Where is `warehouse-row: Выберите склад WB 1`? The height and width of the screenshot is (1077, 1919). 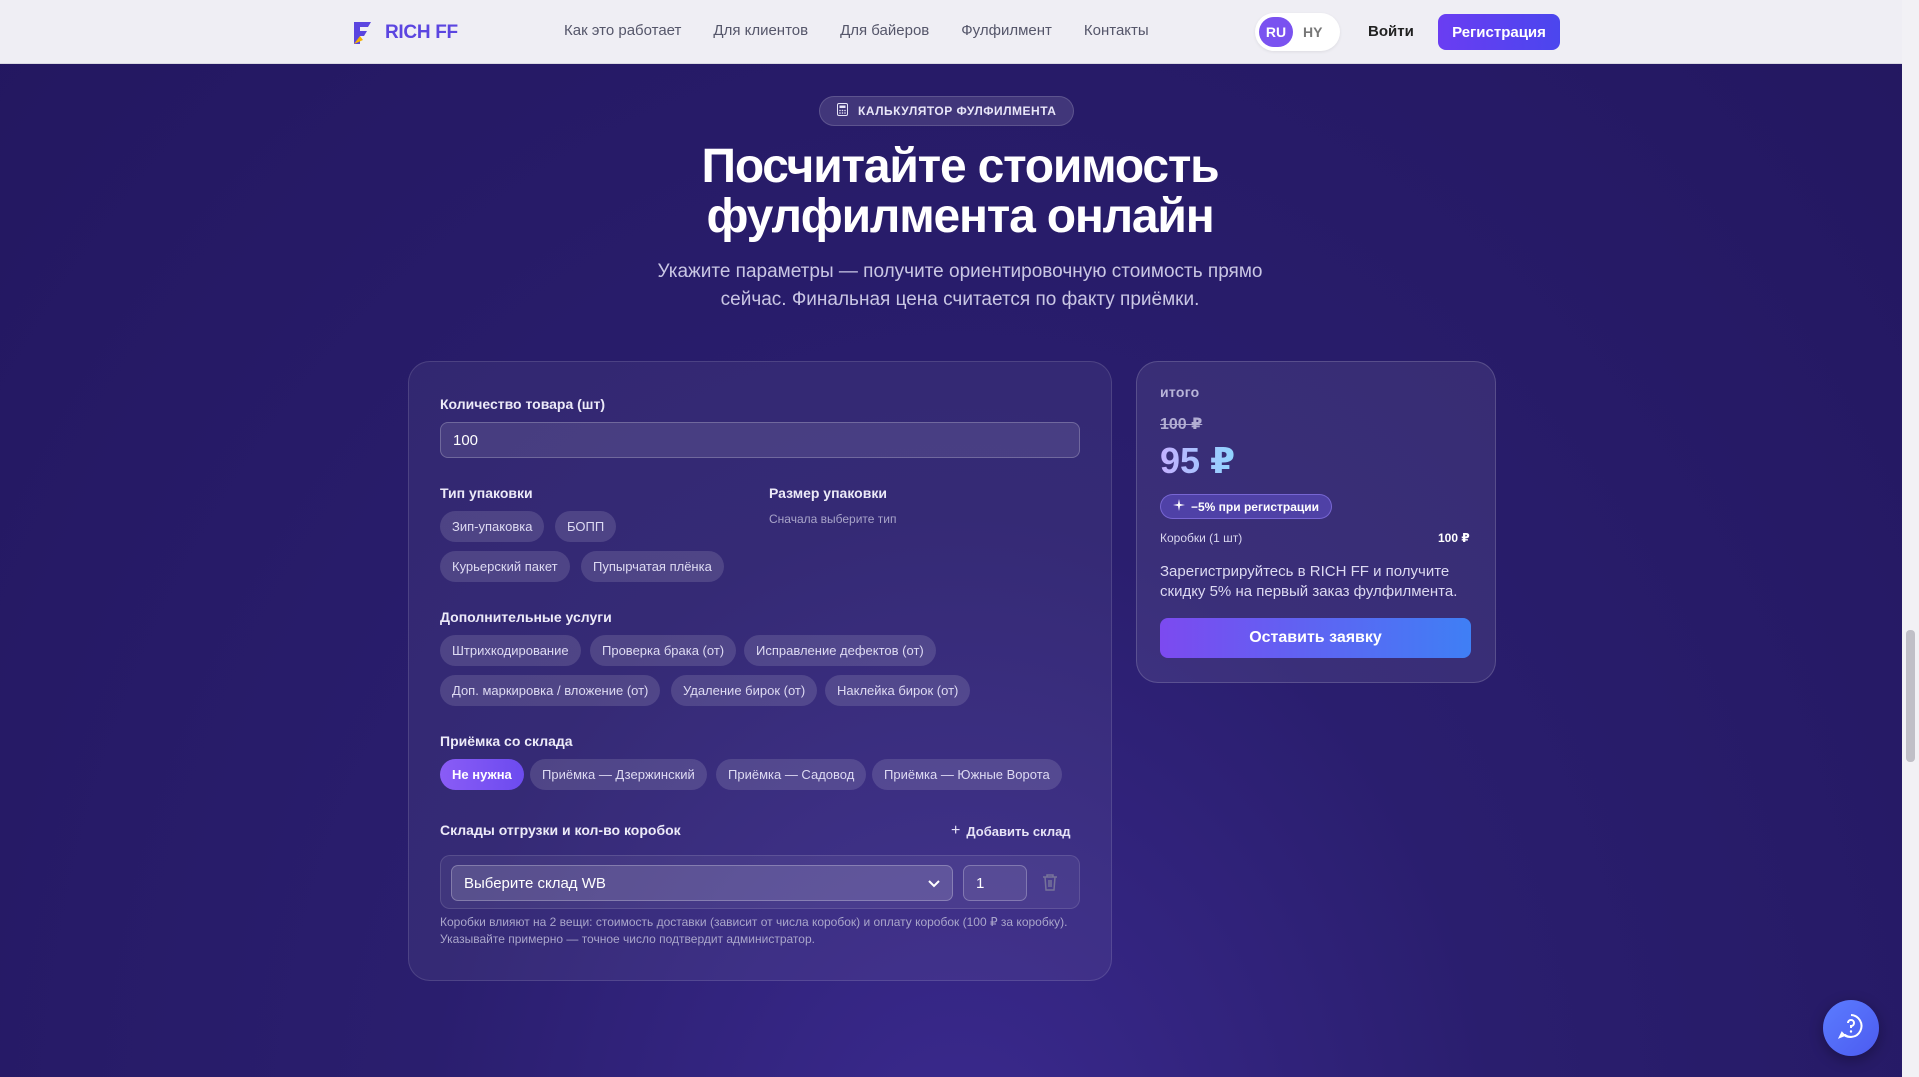 warehouse-row: Выберите склад WB 1 is located at coordinates (760, 882).